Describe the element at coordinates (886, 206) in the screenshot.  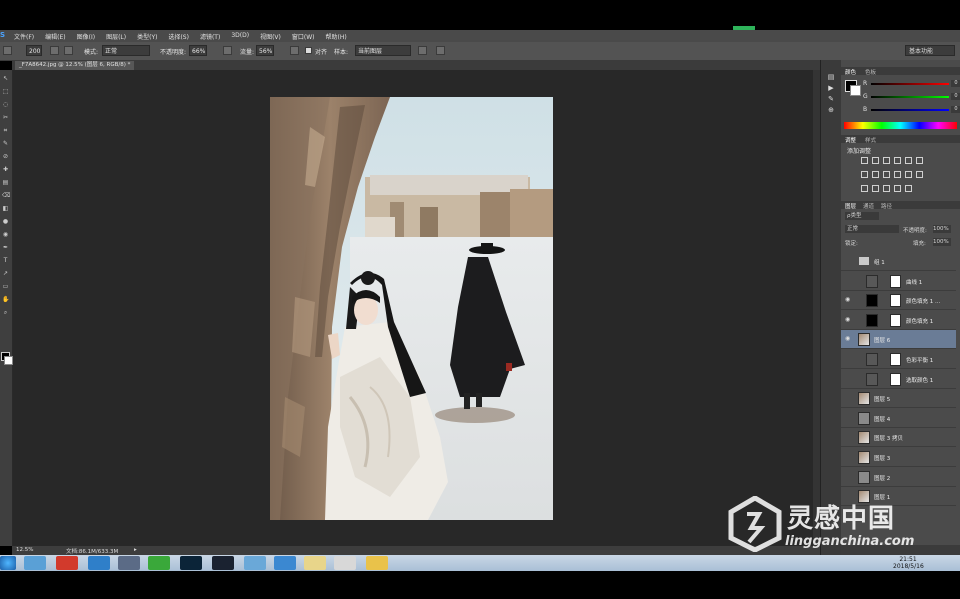
I see `tab-paths: 路径` at that location.